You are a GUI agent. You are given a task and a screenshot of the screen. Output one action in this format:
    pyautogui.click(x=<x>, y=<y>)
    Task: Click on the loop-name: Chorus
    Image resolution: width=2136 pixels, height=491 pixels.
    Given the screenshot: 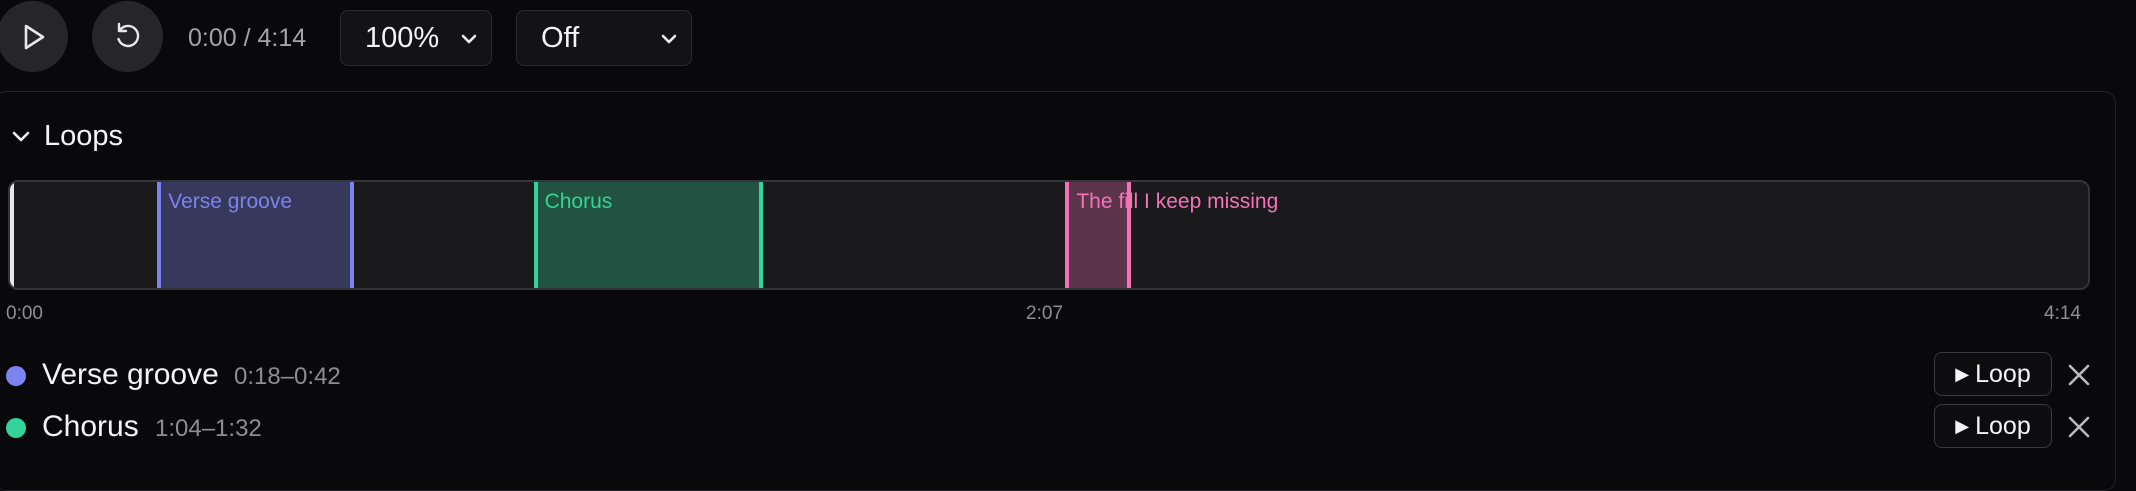 What is the action you would take?
    pyautogui.click(x=90, y=427)
    